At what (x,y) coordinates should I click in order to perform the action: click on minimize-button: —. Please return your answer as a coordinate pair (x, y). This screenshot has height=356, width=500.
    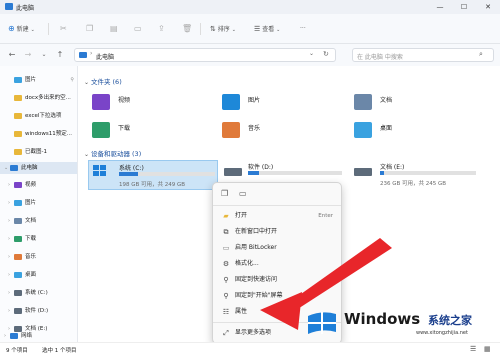
    Looking at the image, I should click on (440, 7).